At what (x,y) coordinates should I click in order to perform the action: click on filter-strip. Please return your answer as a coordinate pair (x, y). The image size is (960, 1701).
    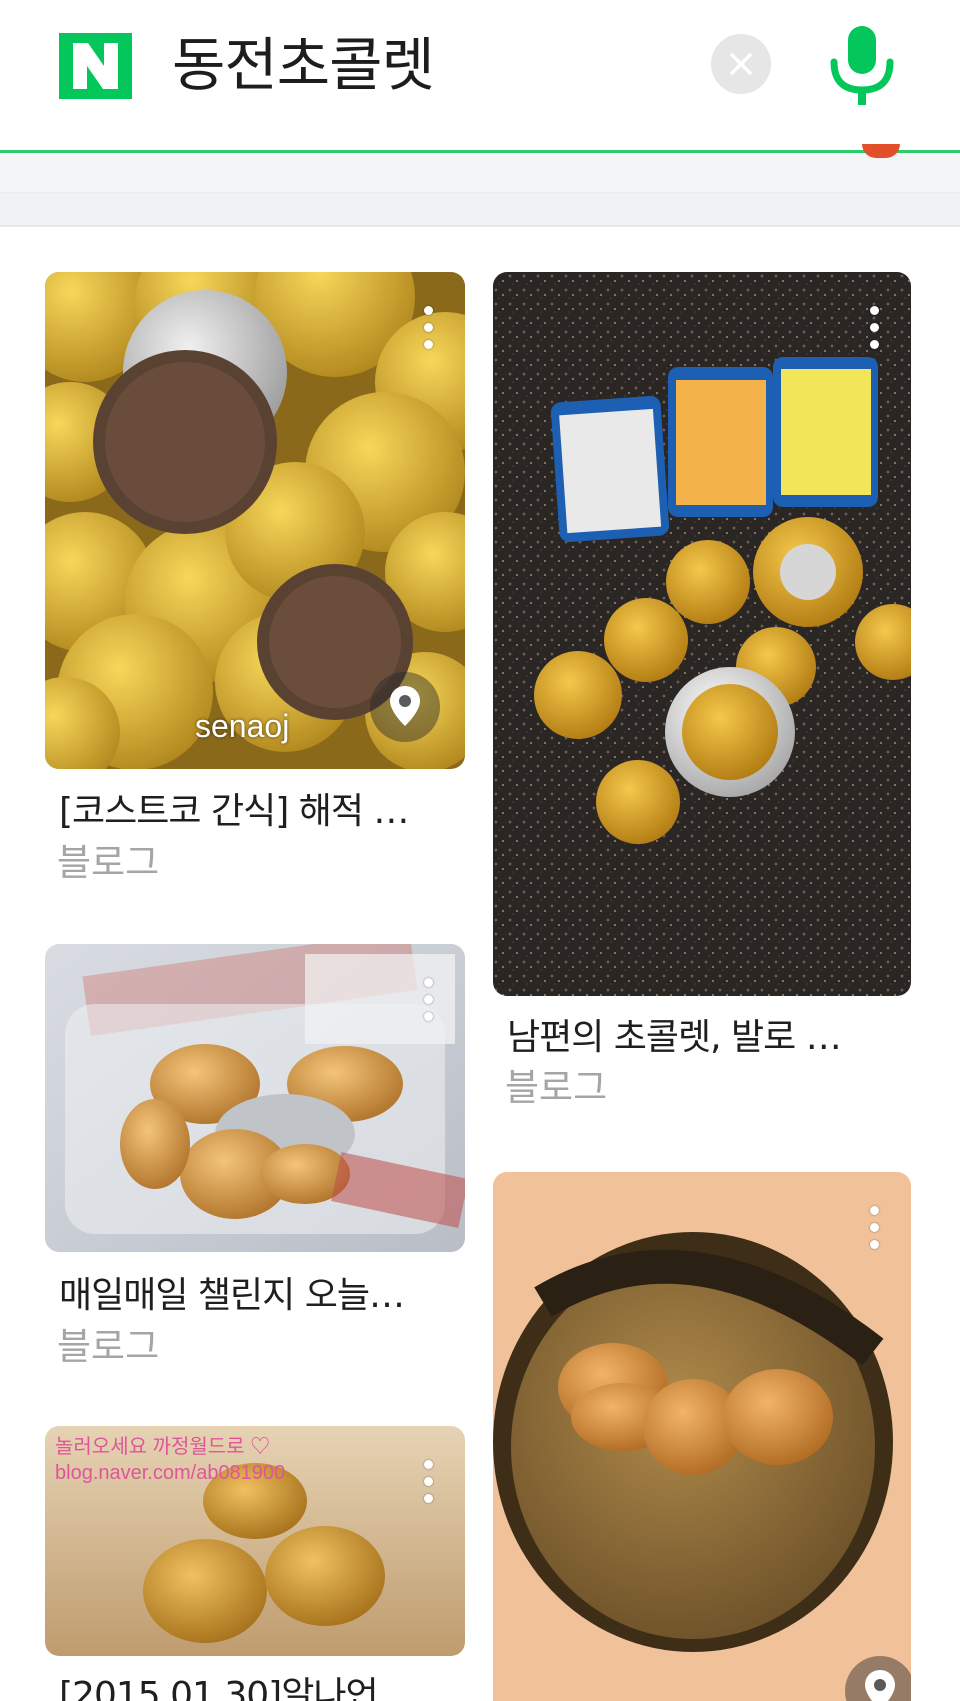
    Looking at the image, I should click on (480, 173).